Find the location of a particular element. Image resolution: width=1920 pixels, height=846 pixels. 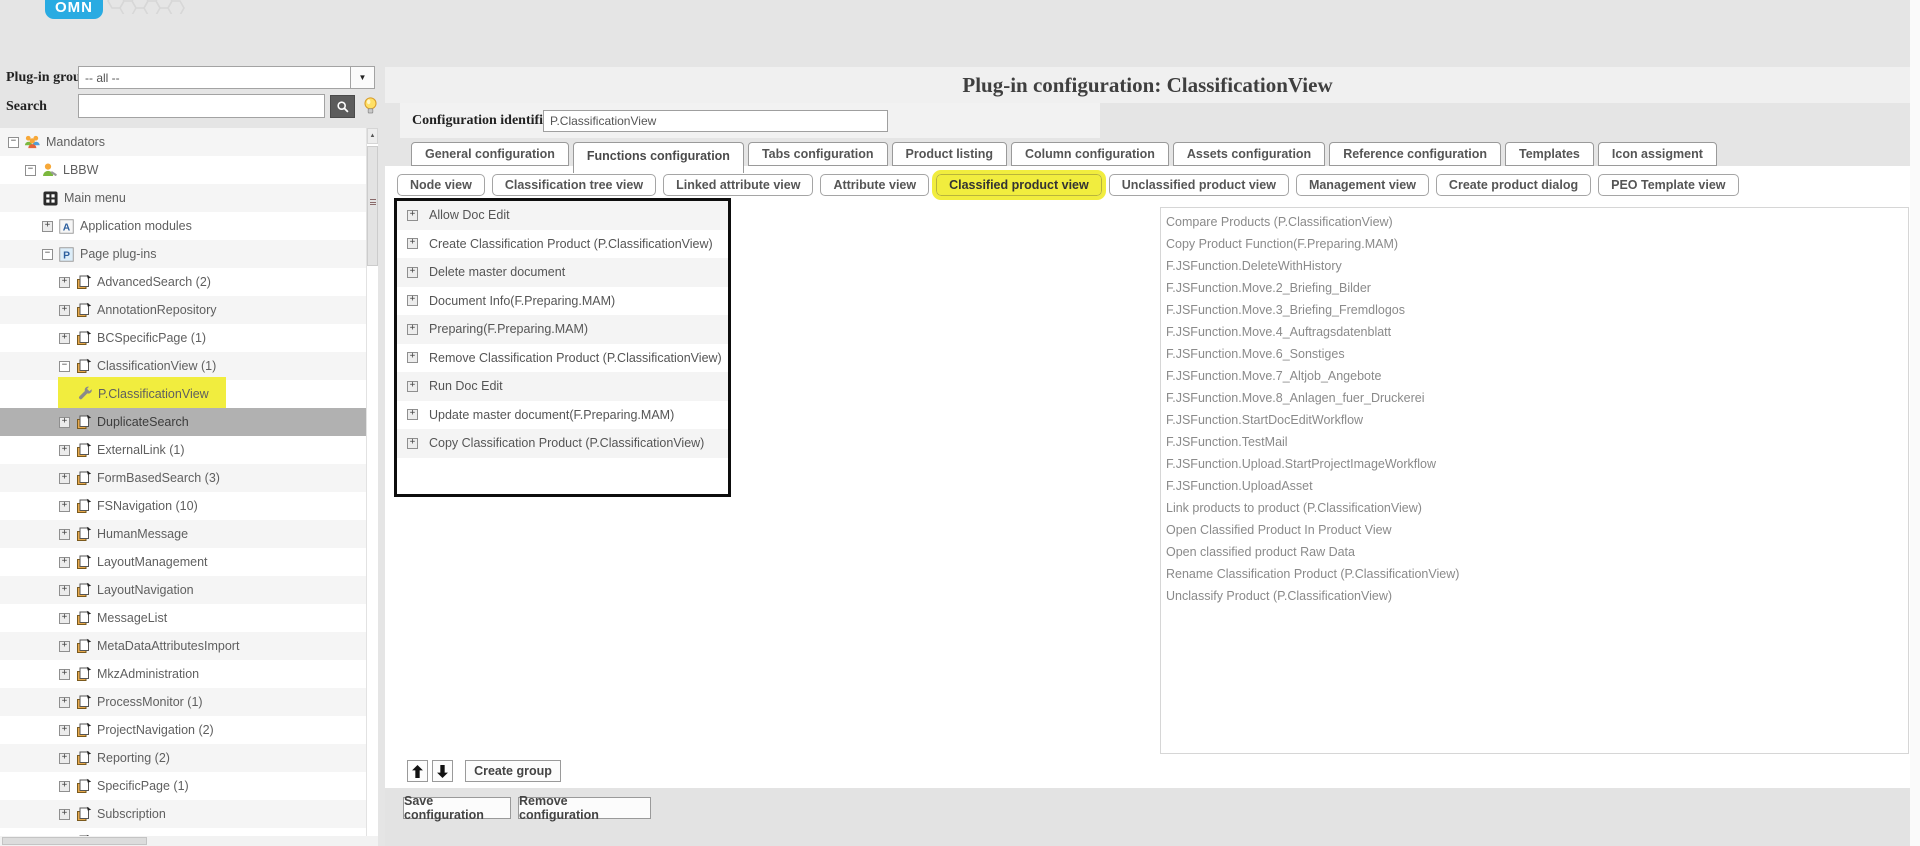

subtab-unclassified-product-view: Unclassified product view is located at coordinates (1198, 185).